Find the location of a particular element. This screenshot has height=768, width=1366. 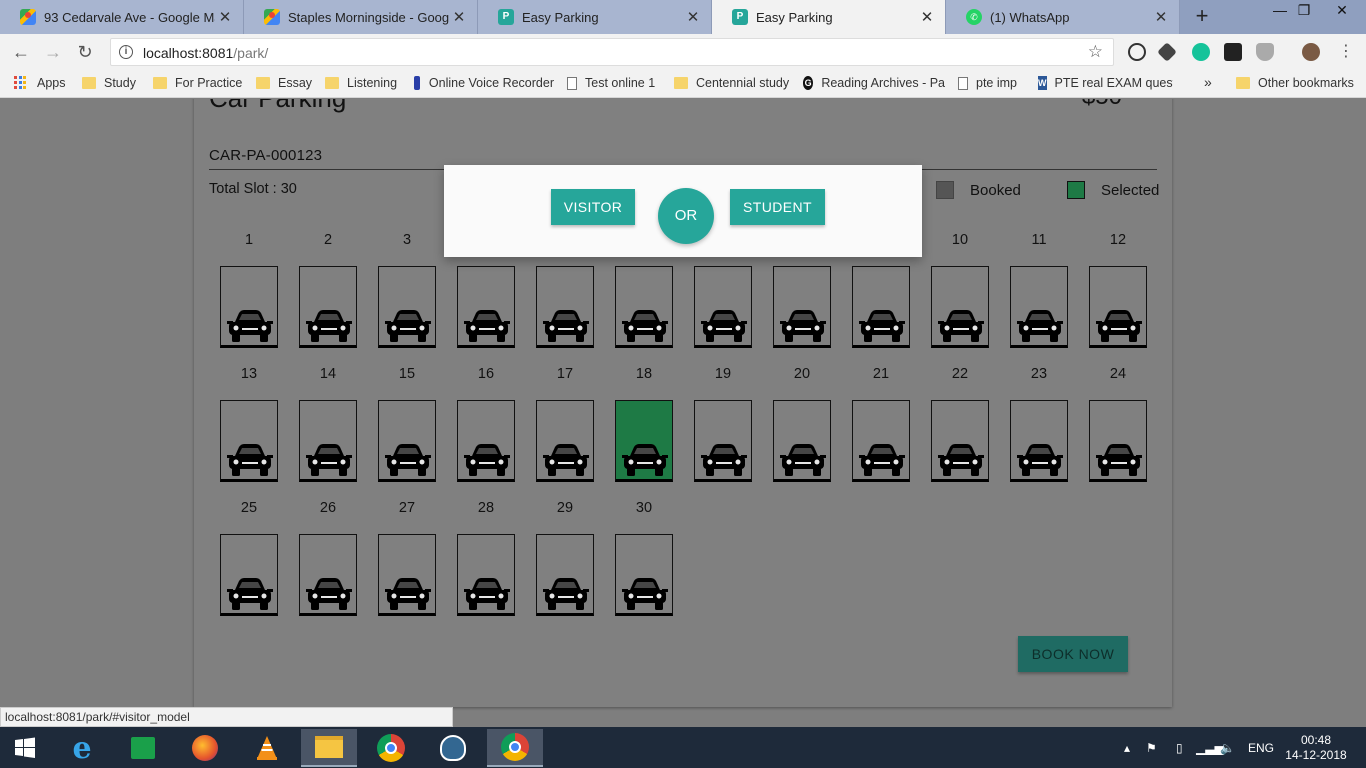

bookmarks-overflow-button: » is located at coordinates (1208, 82).